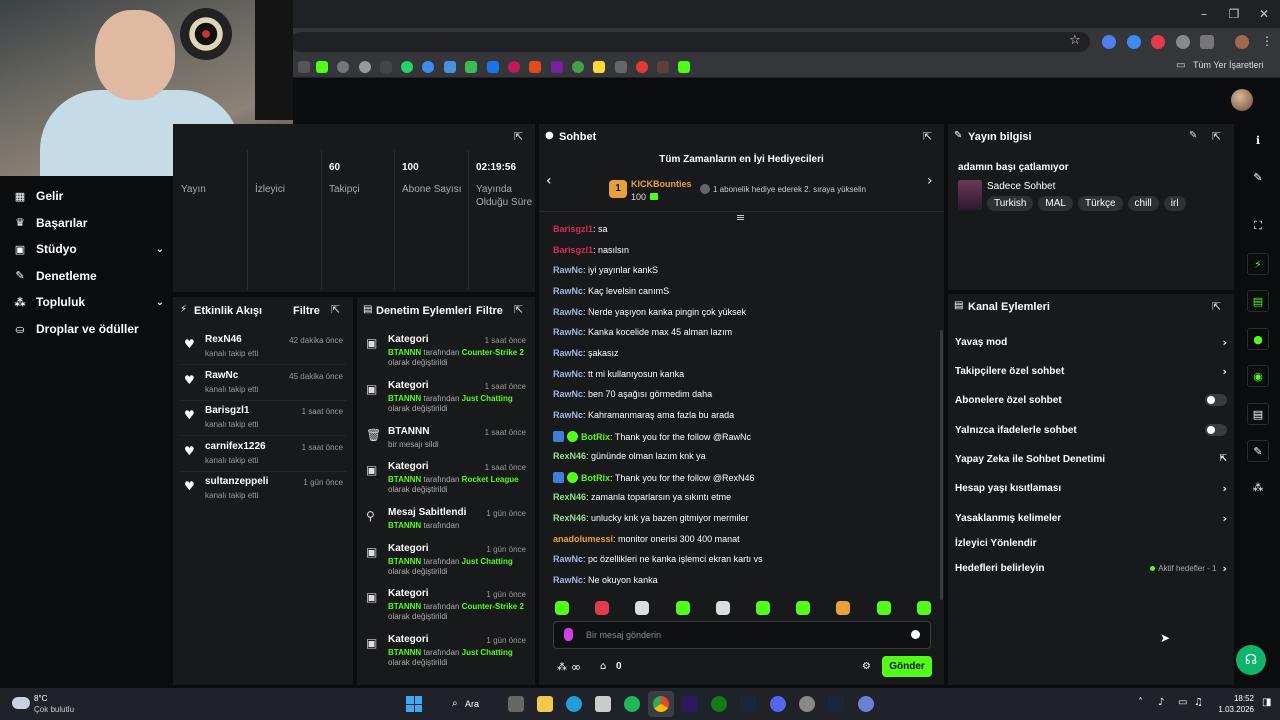 Image resolution: width=1280 pixels, height=720 pixels. I want to click on clock-date: 1.03.2026, so click(1232, 709).